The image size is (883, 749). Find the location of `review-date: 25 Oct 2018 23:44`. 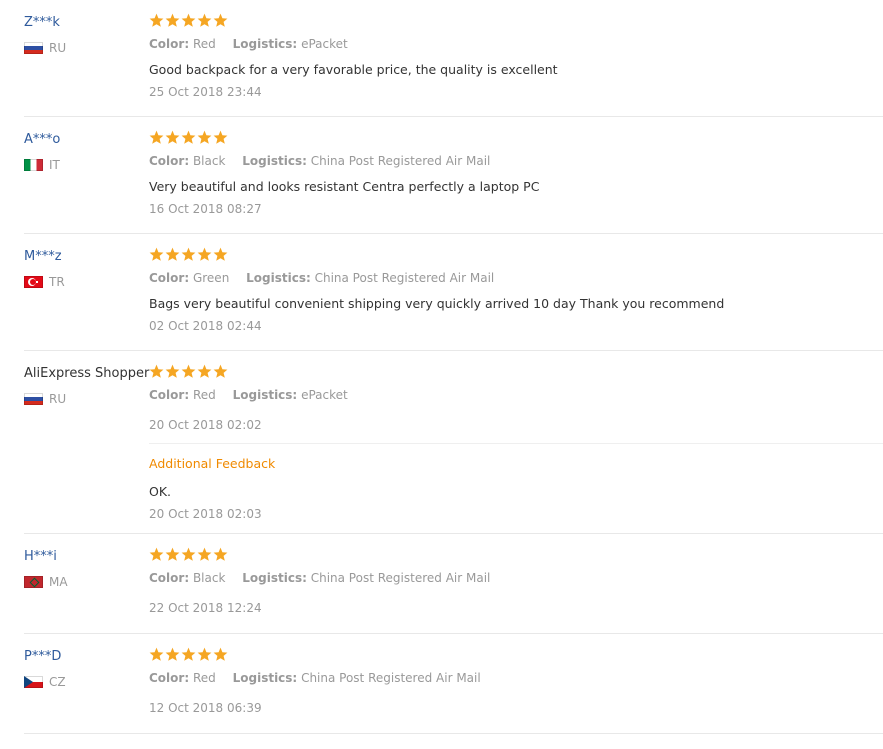

review-date: 25 Oct 2018 23:44 is located at coordinates (205, 92).